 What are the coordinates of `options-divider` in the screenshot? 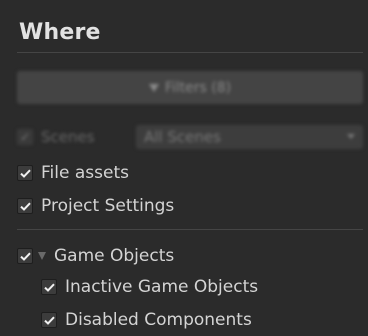 It's located at (190, 229).